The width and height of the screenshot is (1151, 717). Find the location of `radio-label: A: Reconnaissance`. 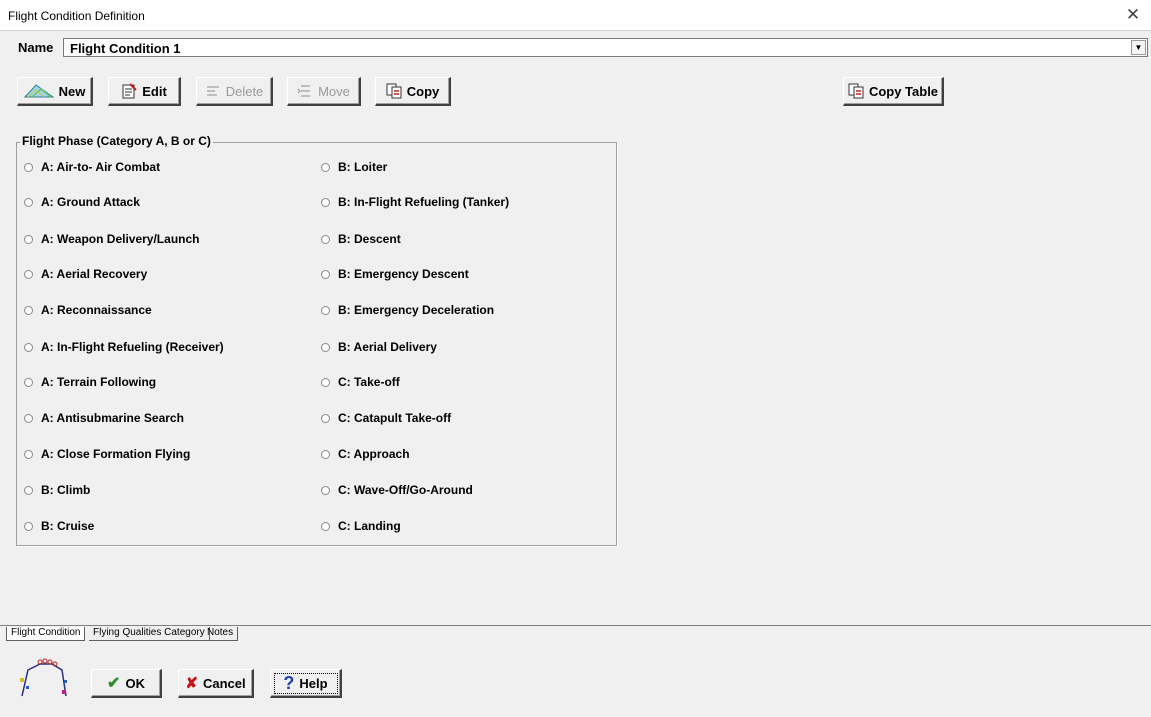

radio-label: A: Reconnaissance is located at coordinates (96, 310).